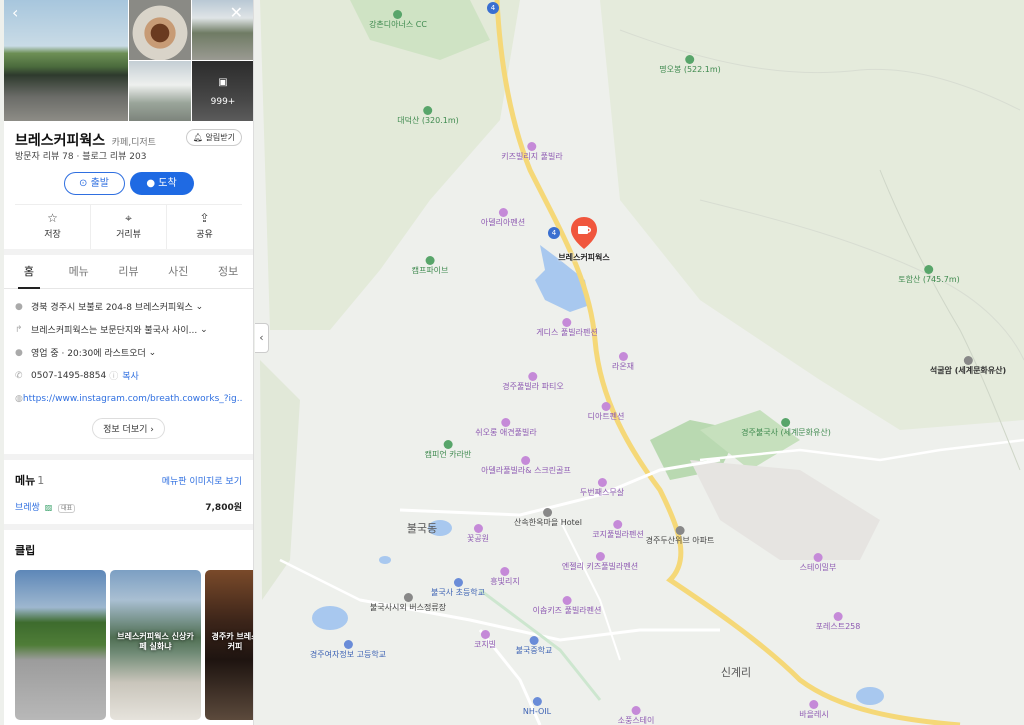 The image size is (1024, 725). Describe the element at coordinates (398, 20) in the screenshot. I see `map-label: 강촌디아너스 CC` at that location.